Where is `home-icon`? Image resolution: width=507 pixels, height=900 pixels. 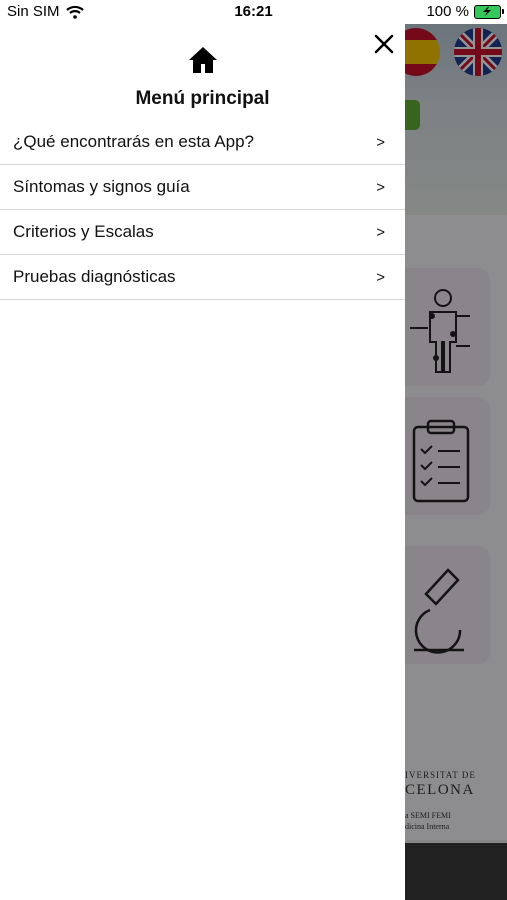 home-icon is located at coordinates (203, 60).